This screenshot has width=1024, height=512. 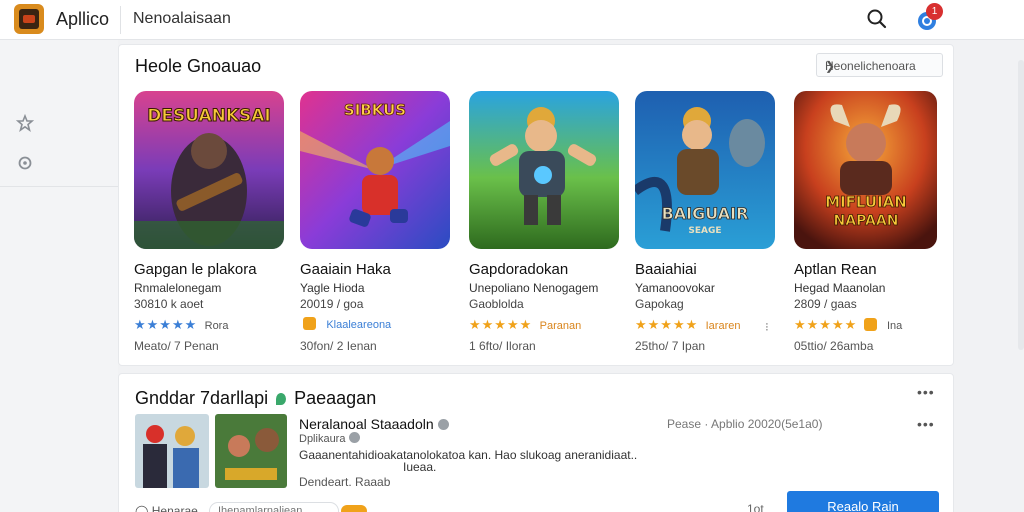 What do you see at coordinates (840, 288) in the screenshot?
I see `game-developer: Hegad Maanolan` at bounding box center [840, 288].